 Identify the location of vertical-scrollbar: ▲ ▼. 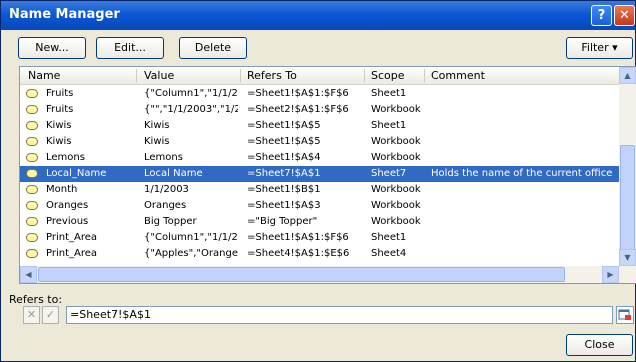
(627, 175).